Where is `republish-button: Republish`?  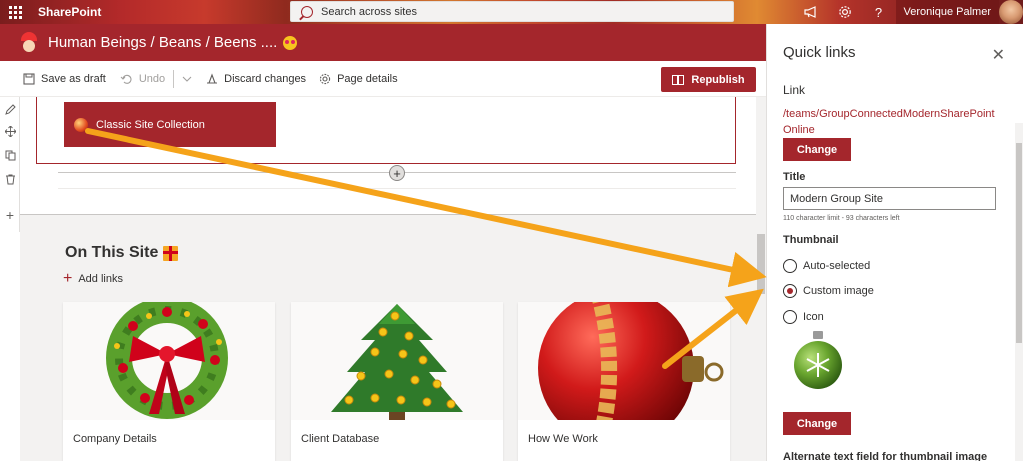
republish-button: Republish is located at coordinates (708, 79).